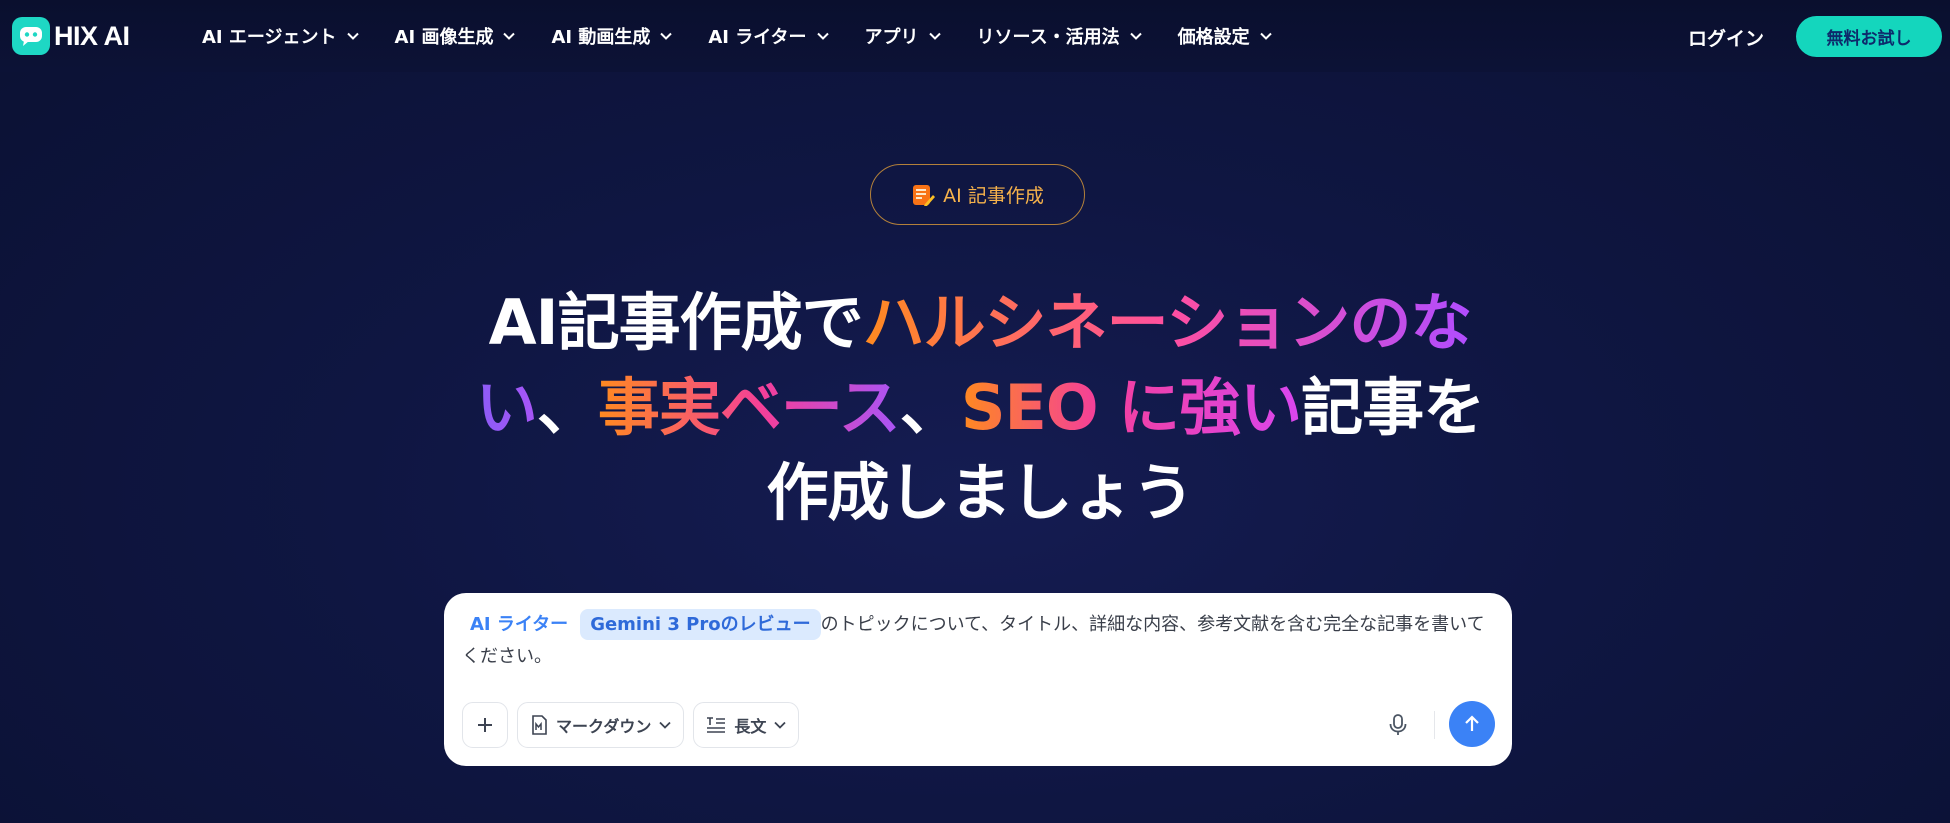  Describe the element at coordinates (1393, 407) in the screenshot. I see `headline-text: 記事を` at that location.